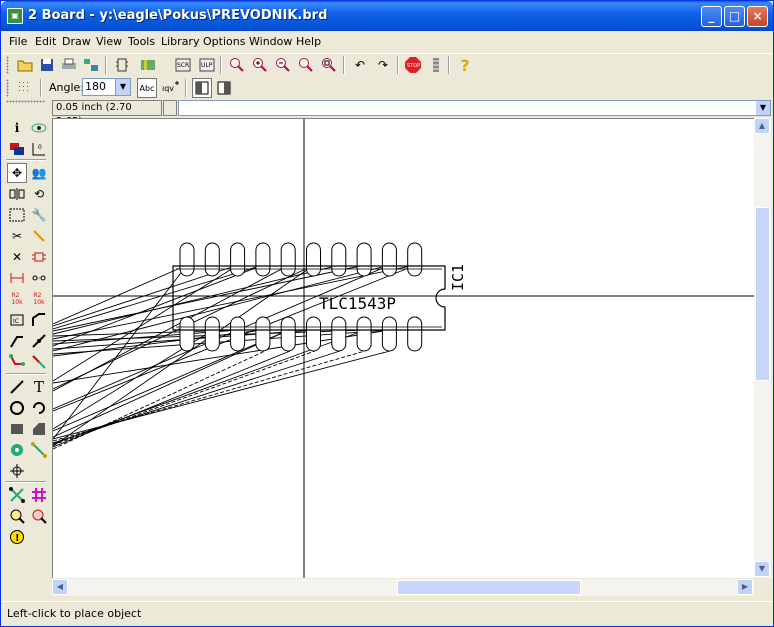  What do you see at coordinates (39, 341) in the screenshot?
I see `optimize-tool-icon` at bounding box center [39, 341].